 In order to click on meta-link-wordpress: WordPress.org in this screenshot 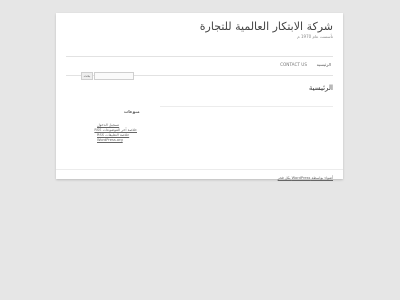, I will do `click(117, 140)`.